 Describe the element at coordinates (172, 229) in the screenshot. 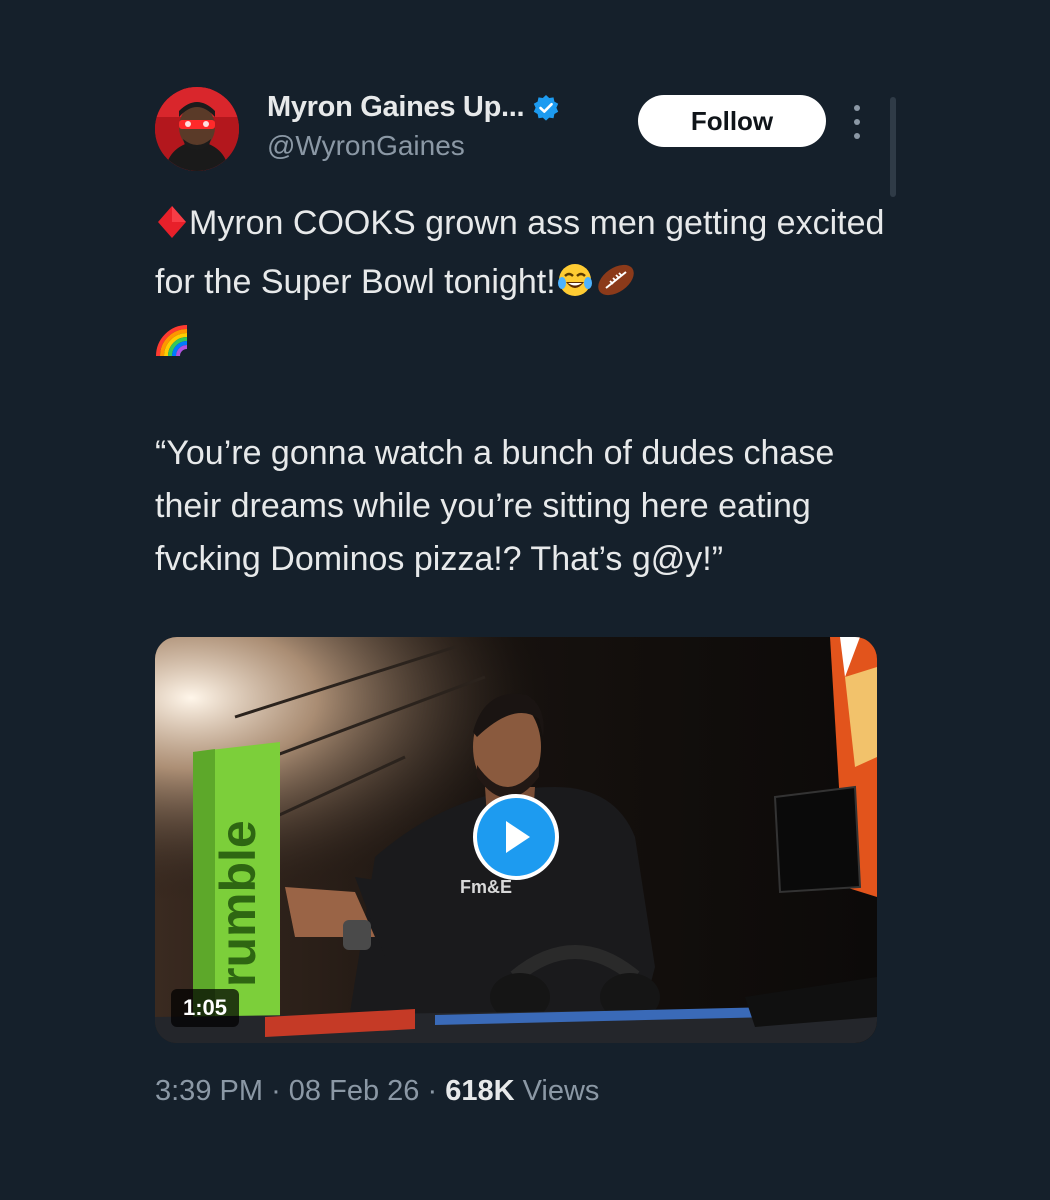

I see `red-diamond-icon` at that location.